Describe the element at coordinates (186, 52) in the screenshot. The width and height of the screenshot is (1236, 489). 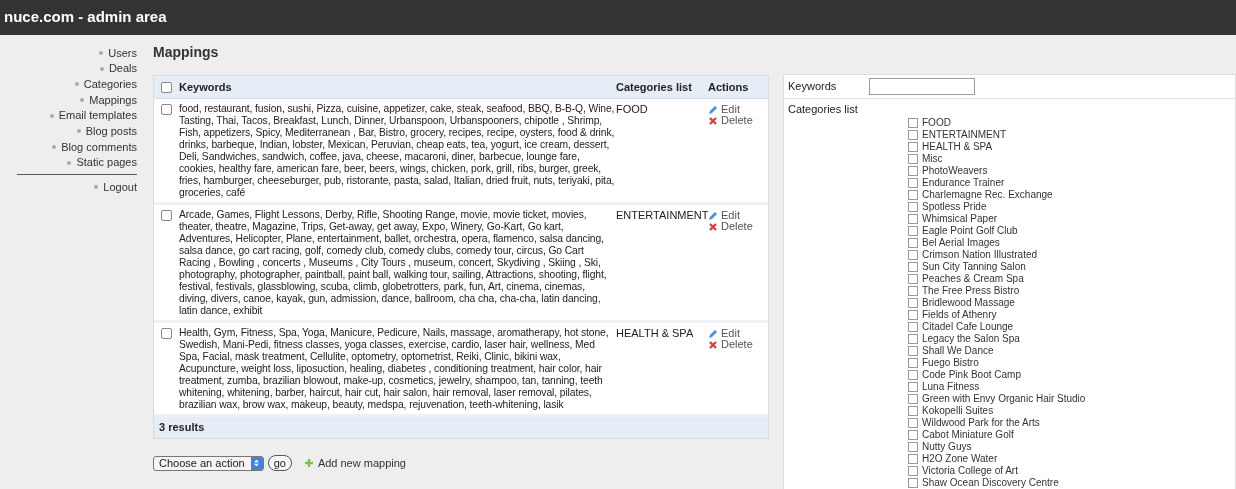
I see `page-title: Mappings` at that location.